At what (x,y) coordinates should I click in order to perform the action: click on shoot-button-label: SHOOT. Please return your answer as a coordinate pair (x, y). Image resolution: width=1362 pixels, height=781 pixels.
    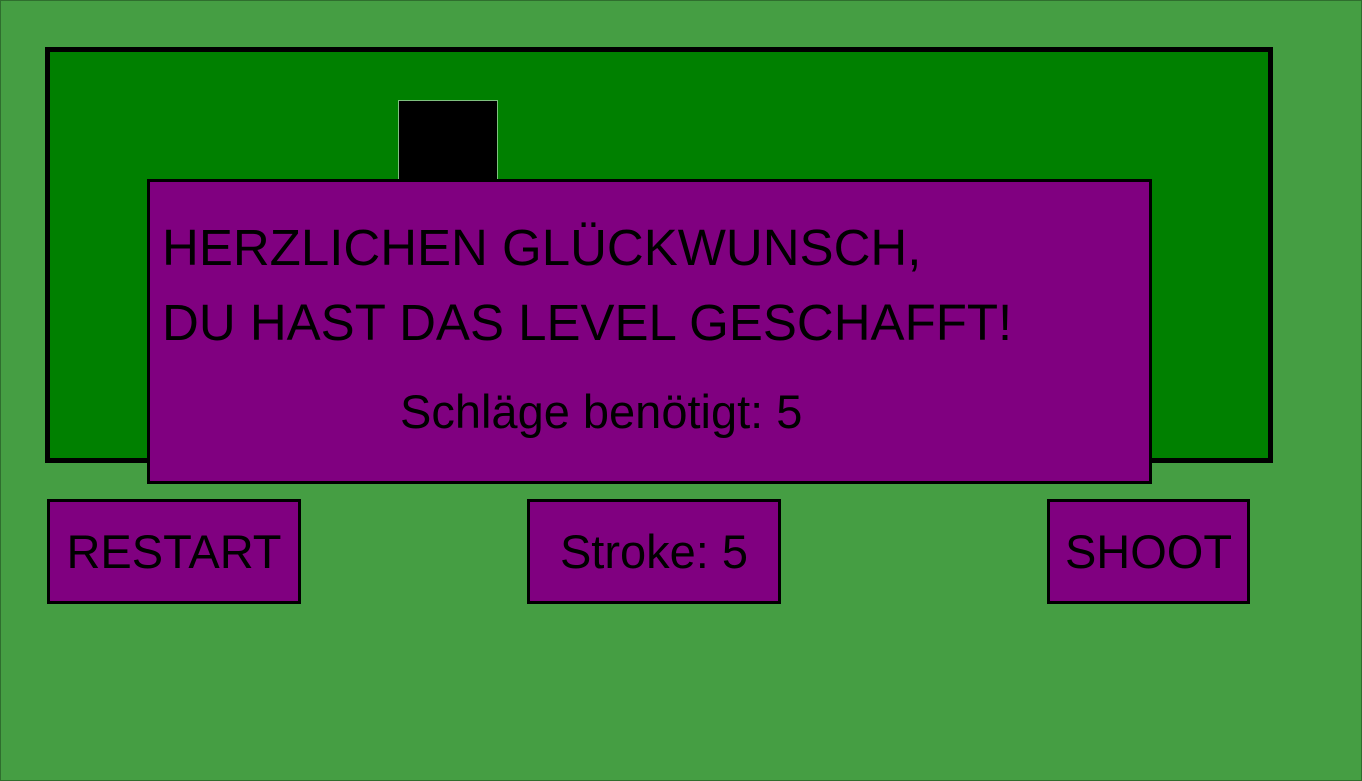
    Looking at the image, I should click on (1148, 551).